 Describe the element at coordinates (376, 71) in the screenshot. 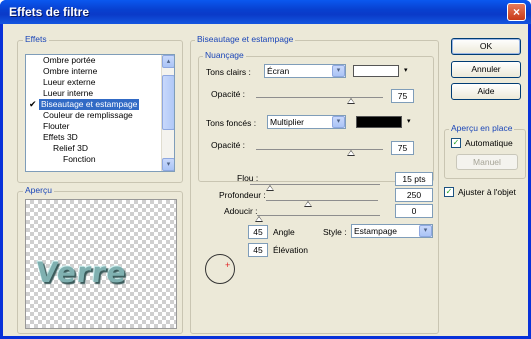

I see `highlights-color-swatch` at that location.